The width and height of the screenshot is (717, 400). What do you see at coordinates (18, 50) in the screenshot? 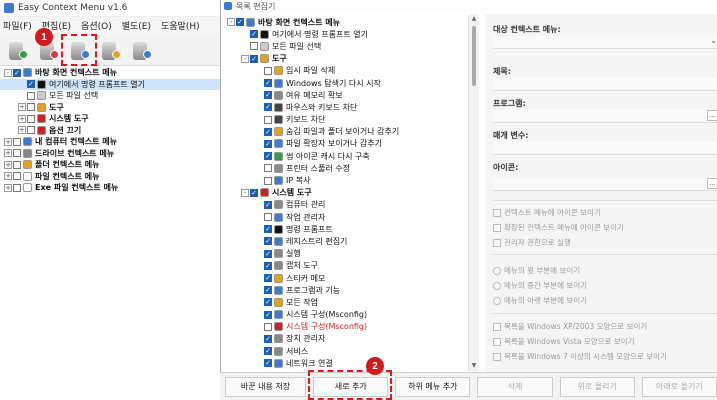
I see `add-button` at bounding box center [18, 50].